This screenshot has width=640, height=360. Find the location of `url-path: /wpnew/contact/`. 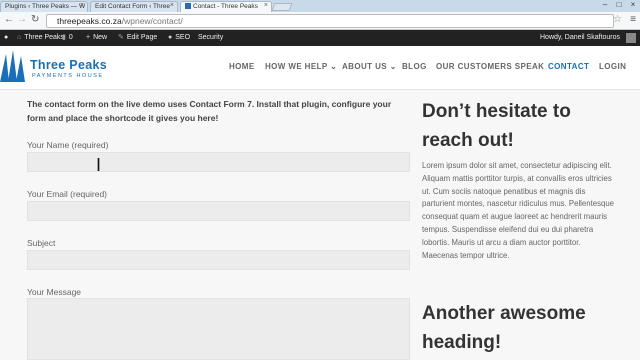

url-path: /wpnew/contact/ is located at coordinates (152, 21).